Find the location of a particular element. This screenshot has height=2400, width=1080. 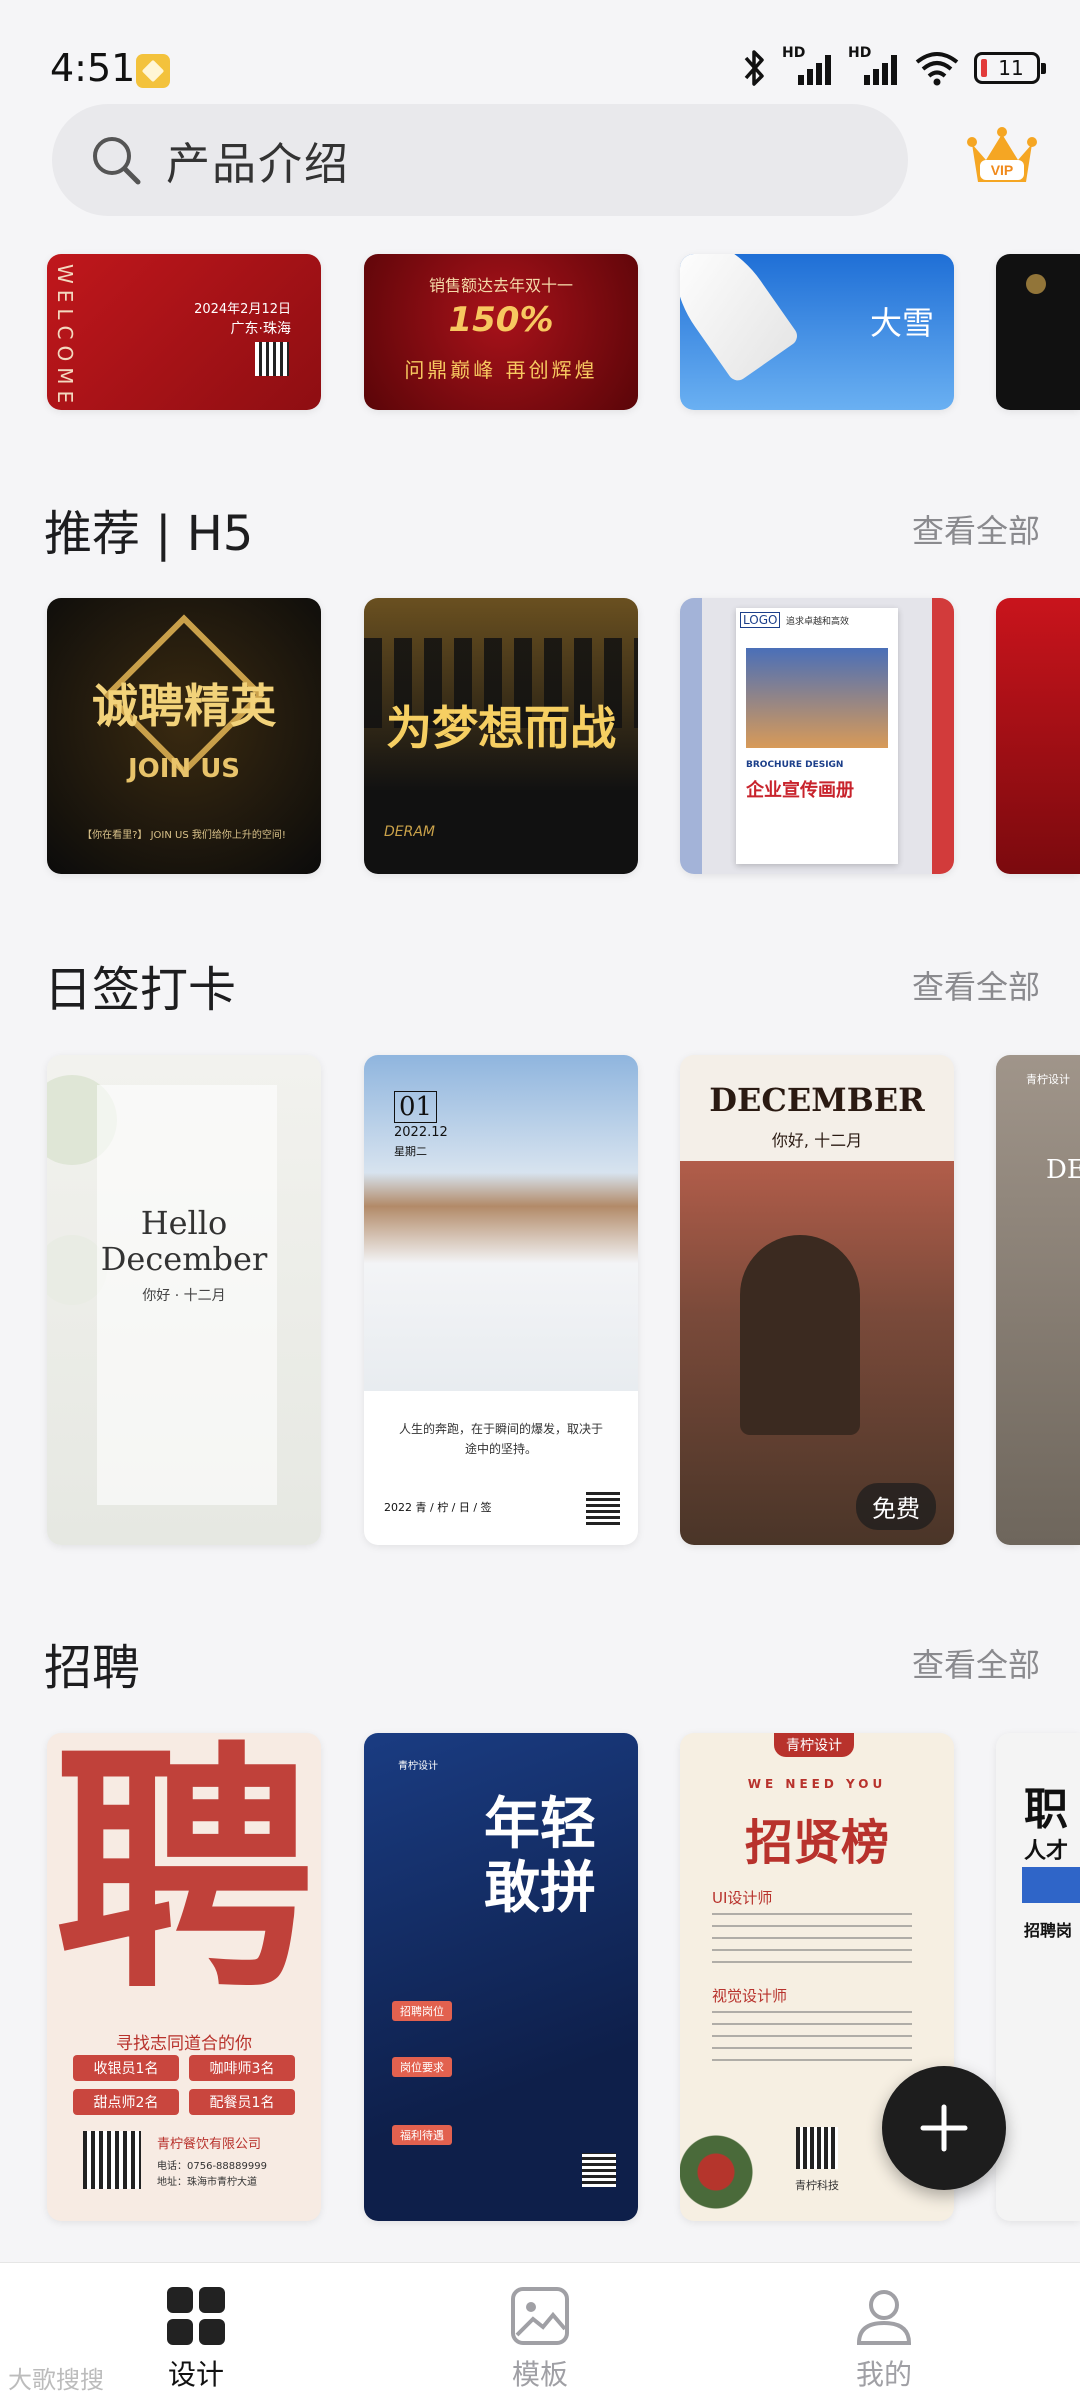

battery-icon: 11 is located at coordinates (1010, 68).